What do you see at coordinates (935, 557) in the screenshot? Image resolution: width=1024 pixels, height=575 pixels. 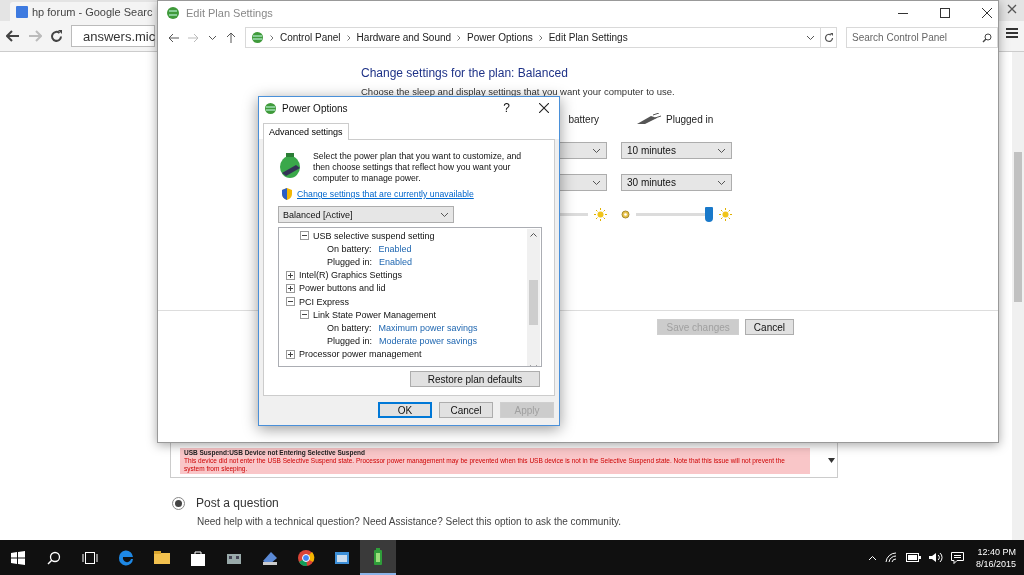 I see `volume-icon` at bounding box center [935, 557].